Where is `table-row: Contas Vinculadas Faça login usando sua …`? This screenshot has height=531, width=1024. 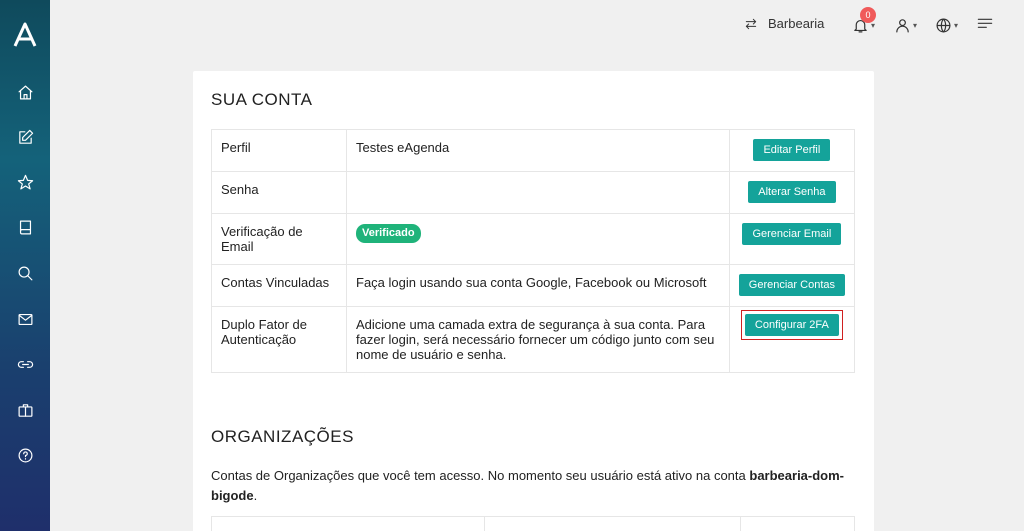 table-row: Contas Vinculadas Faça login usando sua … is located at coordinates (533, 285).